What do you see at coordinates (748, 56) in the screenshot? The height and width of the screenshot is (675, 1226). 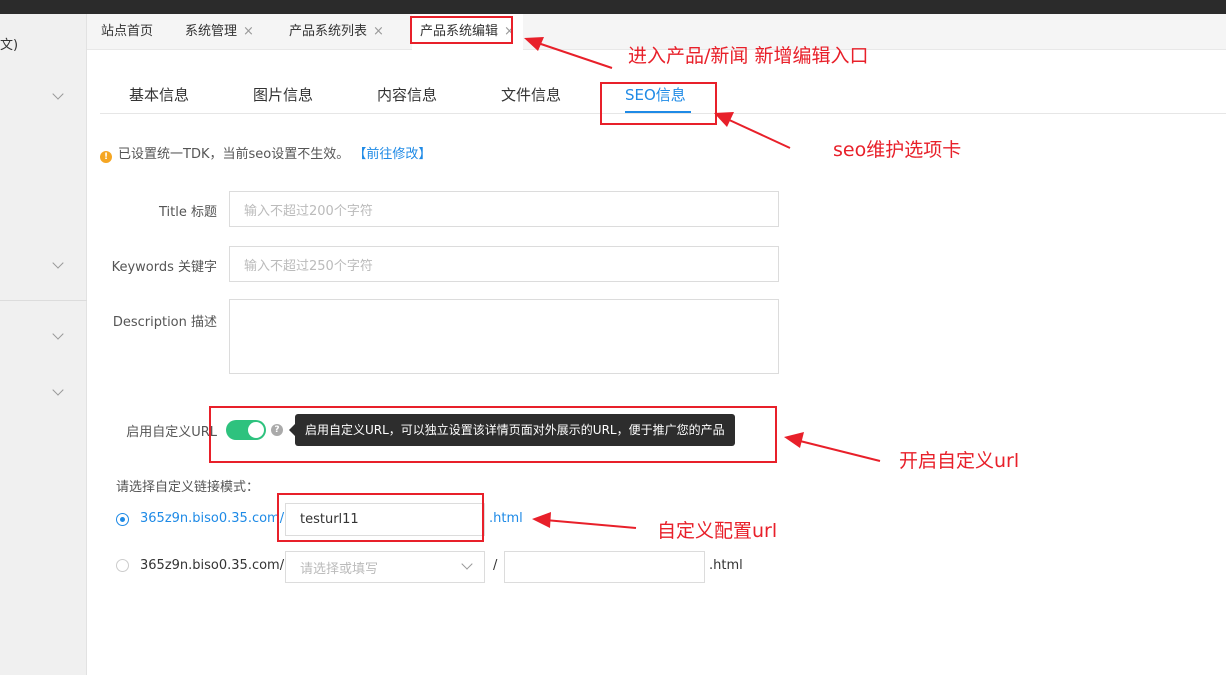 I see `annotation-text-edit-entry: 进入产品/新闻 新增编辑入口` at bounding box center [748, 56].